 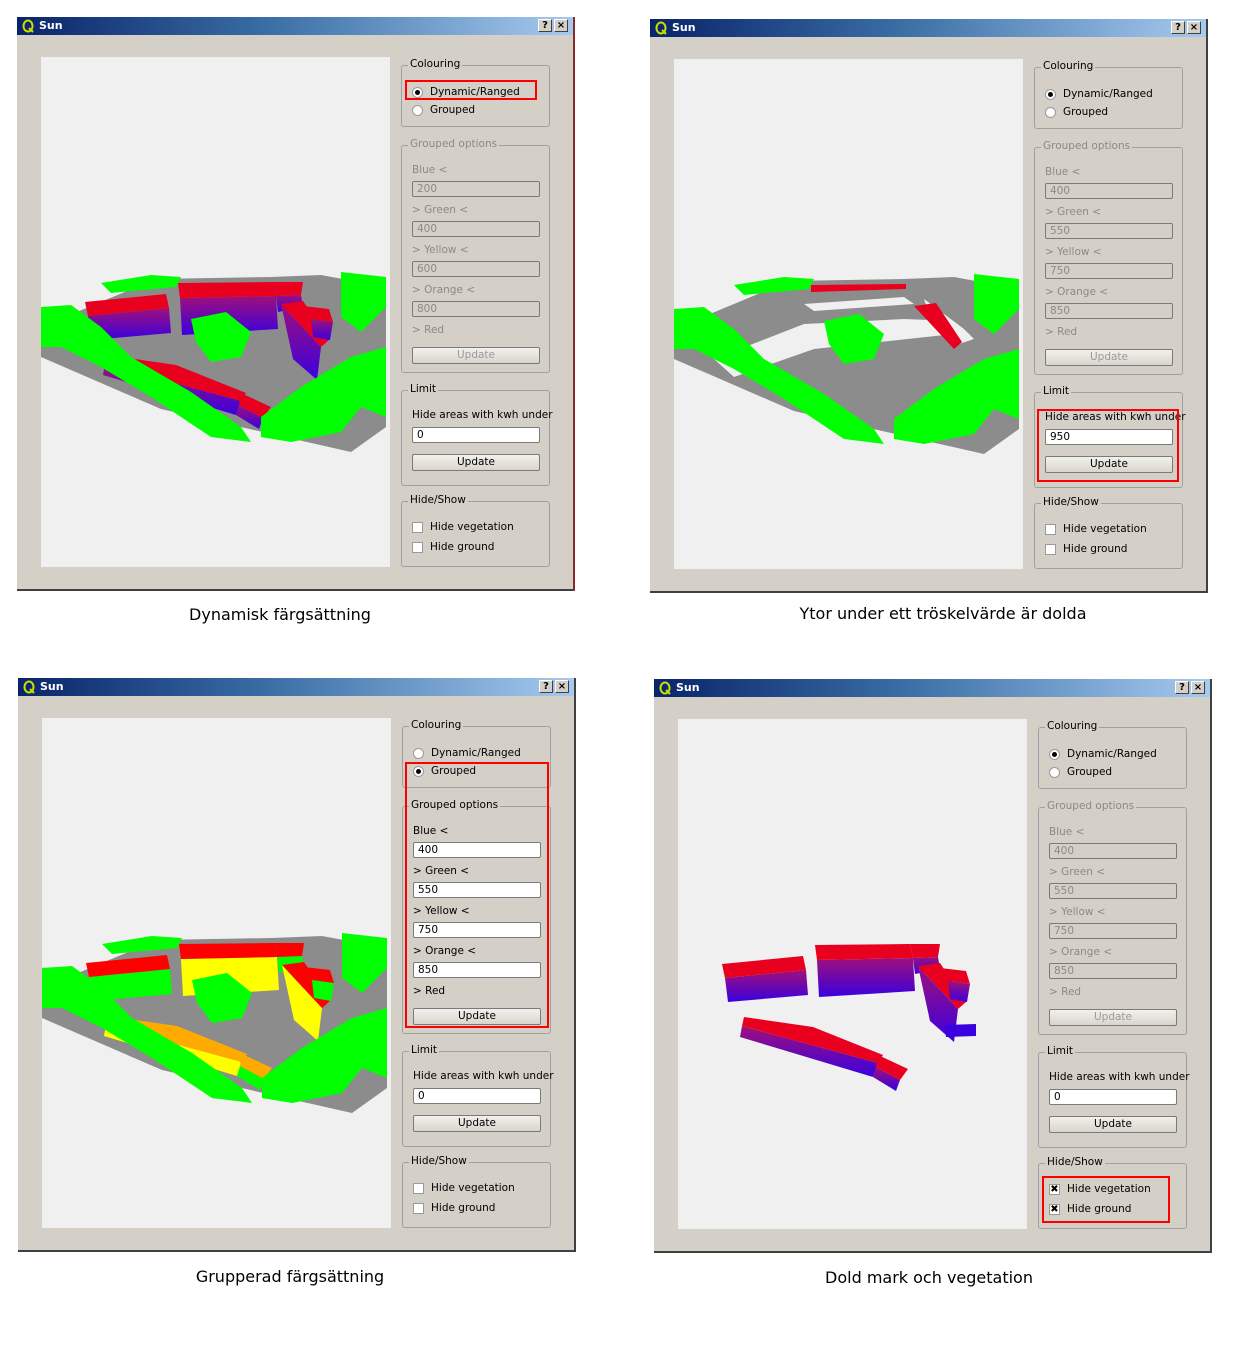 I want to click on hide-vegetation-label: Hide vegetation, so click(x=472, y=527).